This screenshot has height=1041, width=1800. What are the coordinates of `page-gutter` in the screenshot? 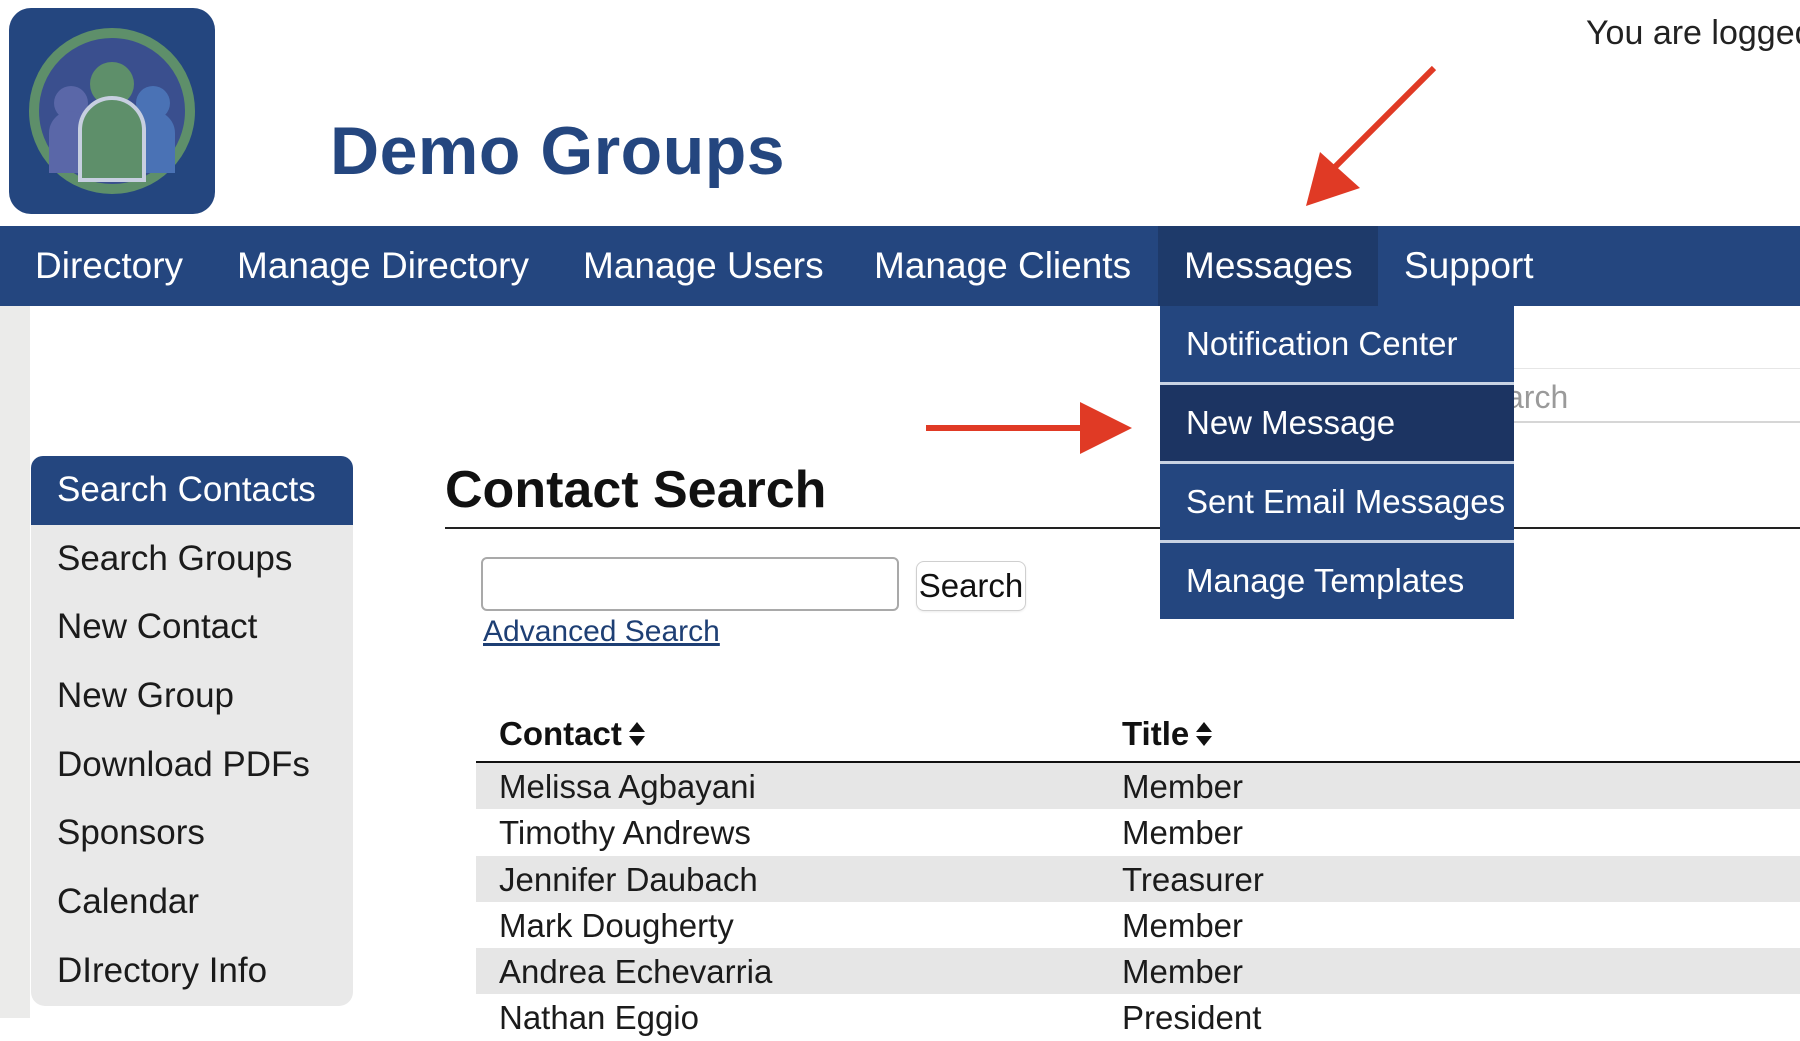 It's located at (15, 662).